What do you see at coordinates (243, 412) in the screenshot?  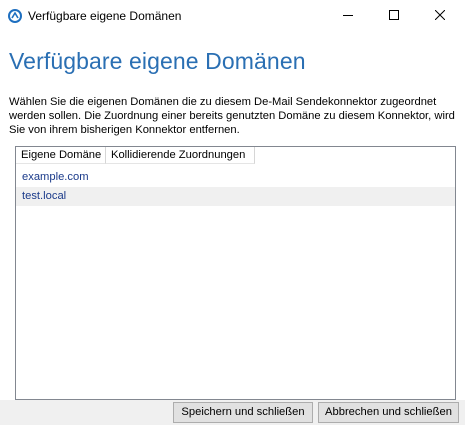 I see `save-and-close-button: Speichern und schließen` at bounding box center [243, 412].